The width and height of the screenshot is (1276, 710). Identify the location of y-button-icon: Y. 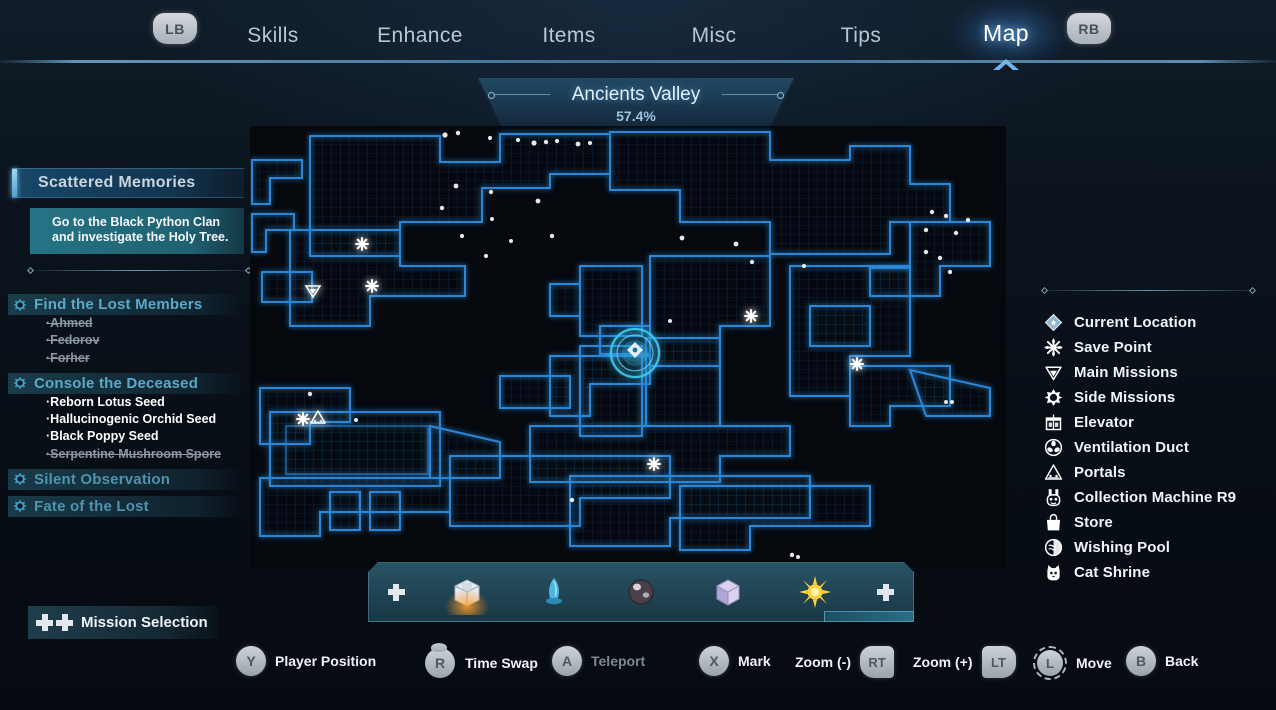
(251, 661).